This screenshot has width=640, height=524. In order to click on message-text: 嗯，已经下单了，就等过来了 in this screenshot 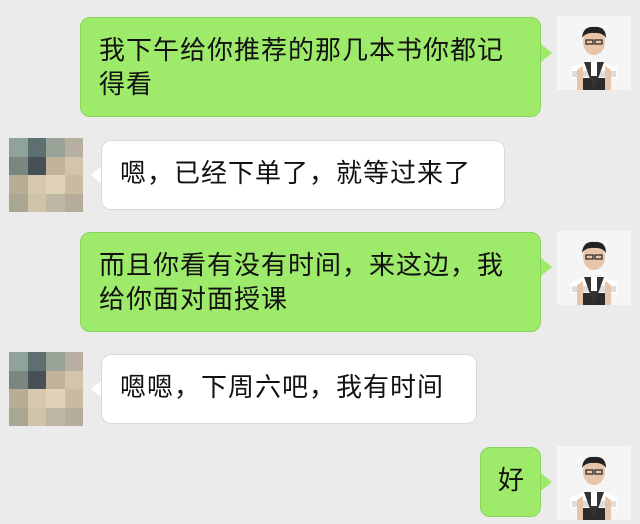, I will do `click(296, 174)`.